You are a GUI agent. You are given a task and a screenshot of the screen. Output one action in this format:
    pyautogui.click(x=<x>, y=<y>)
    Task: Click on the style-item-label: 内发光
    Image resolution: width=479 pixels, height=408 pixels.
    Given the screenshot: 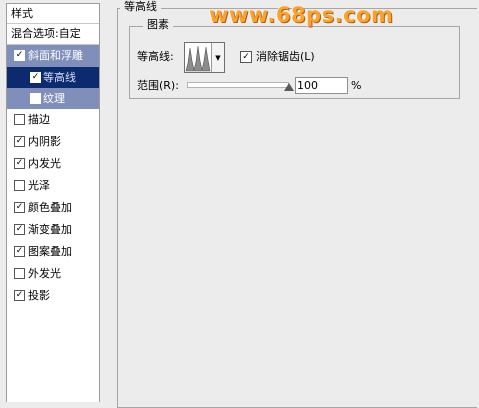 What is the action you would take?
    pyautogui.click(x=44, y=163)
    